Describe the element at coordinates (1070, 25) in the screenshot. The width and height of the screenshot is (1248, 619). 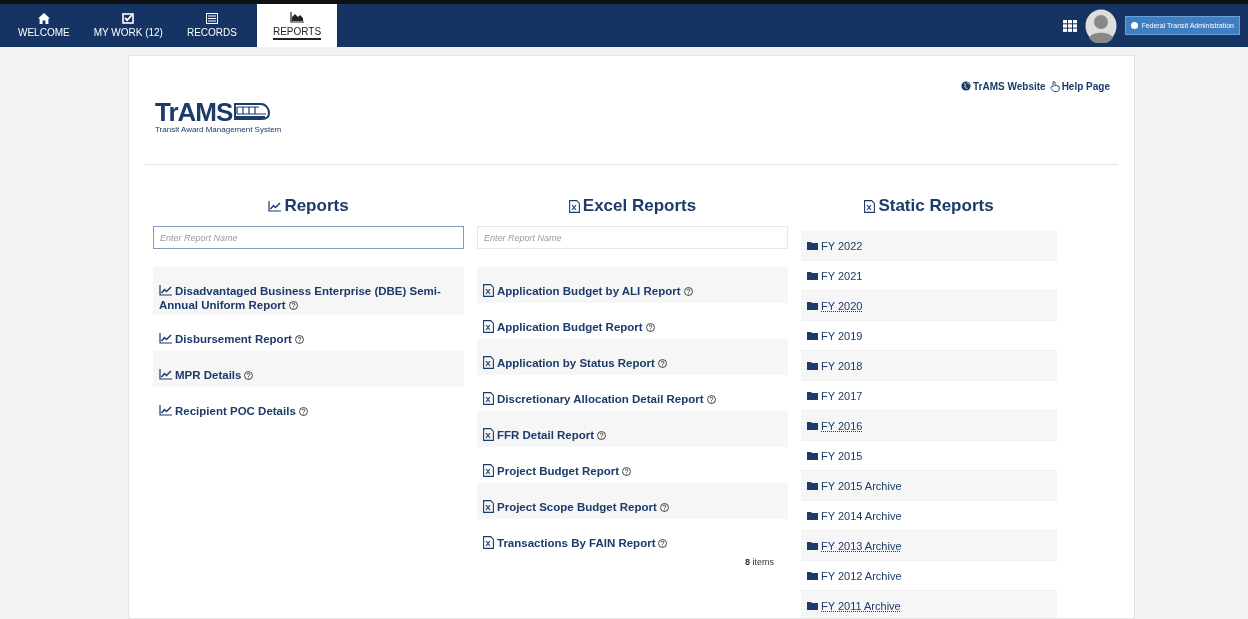
I see `apps-grid-icon` at that location.